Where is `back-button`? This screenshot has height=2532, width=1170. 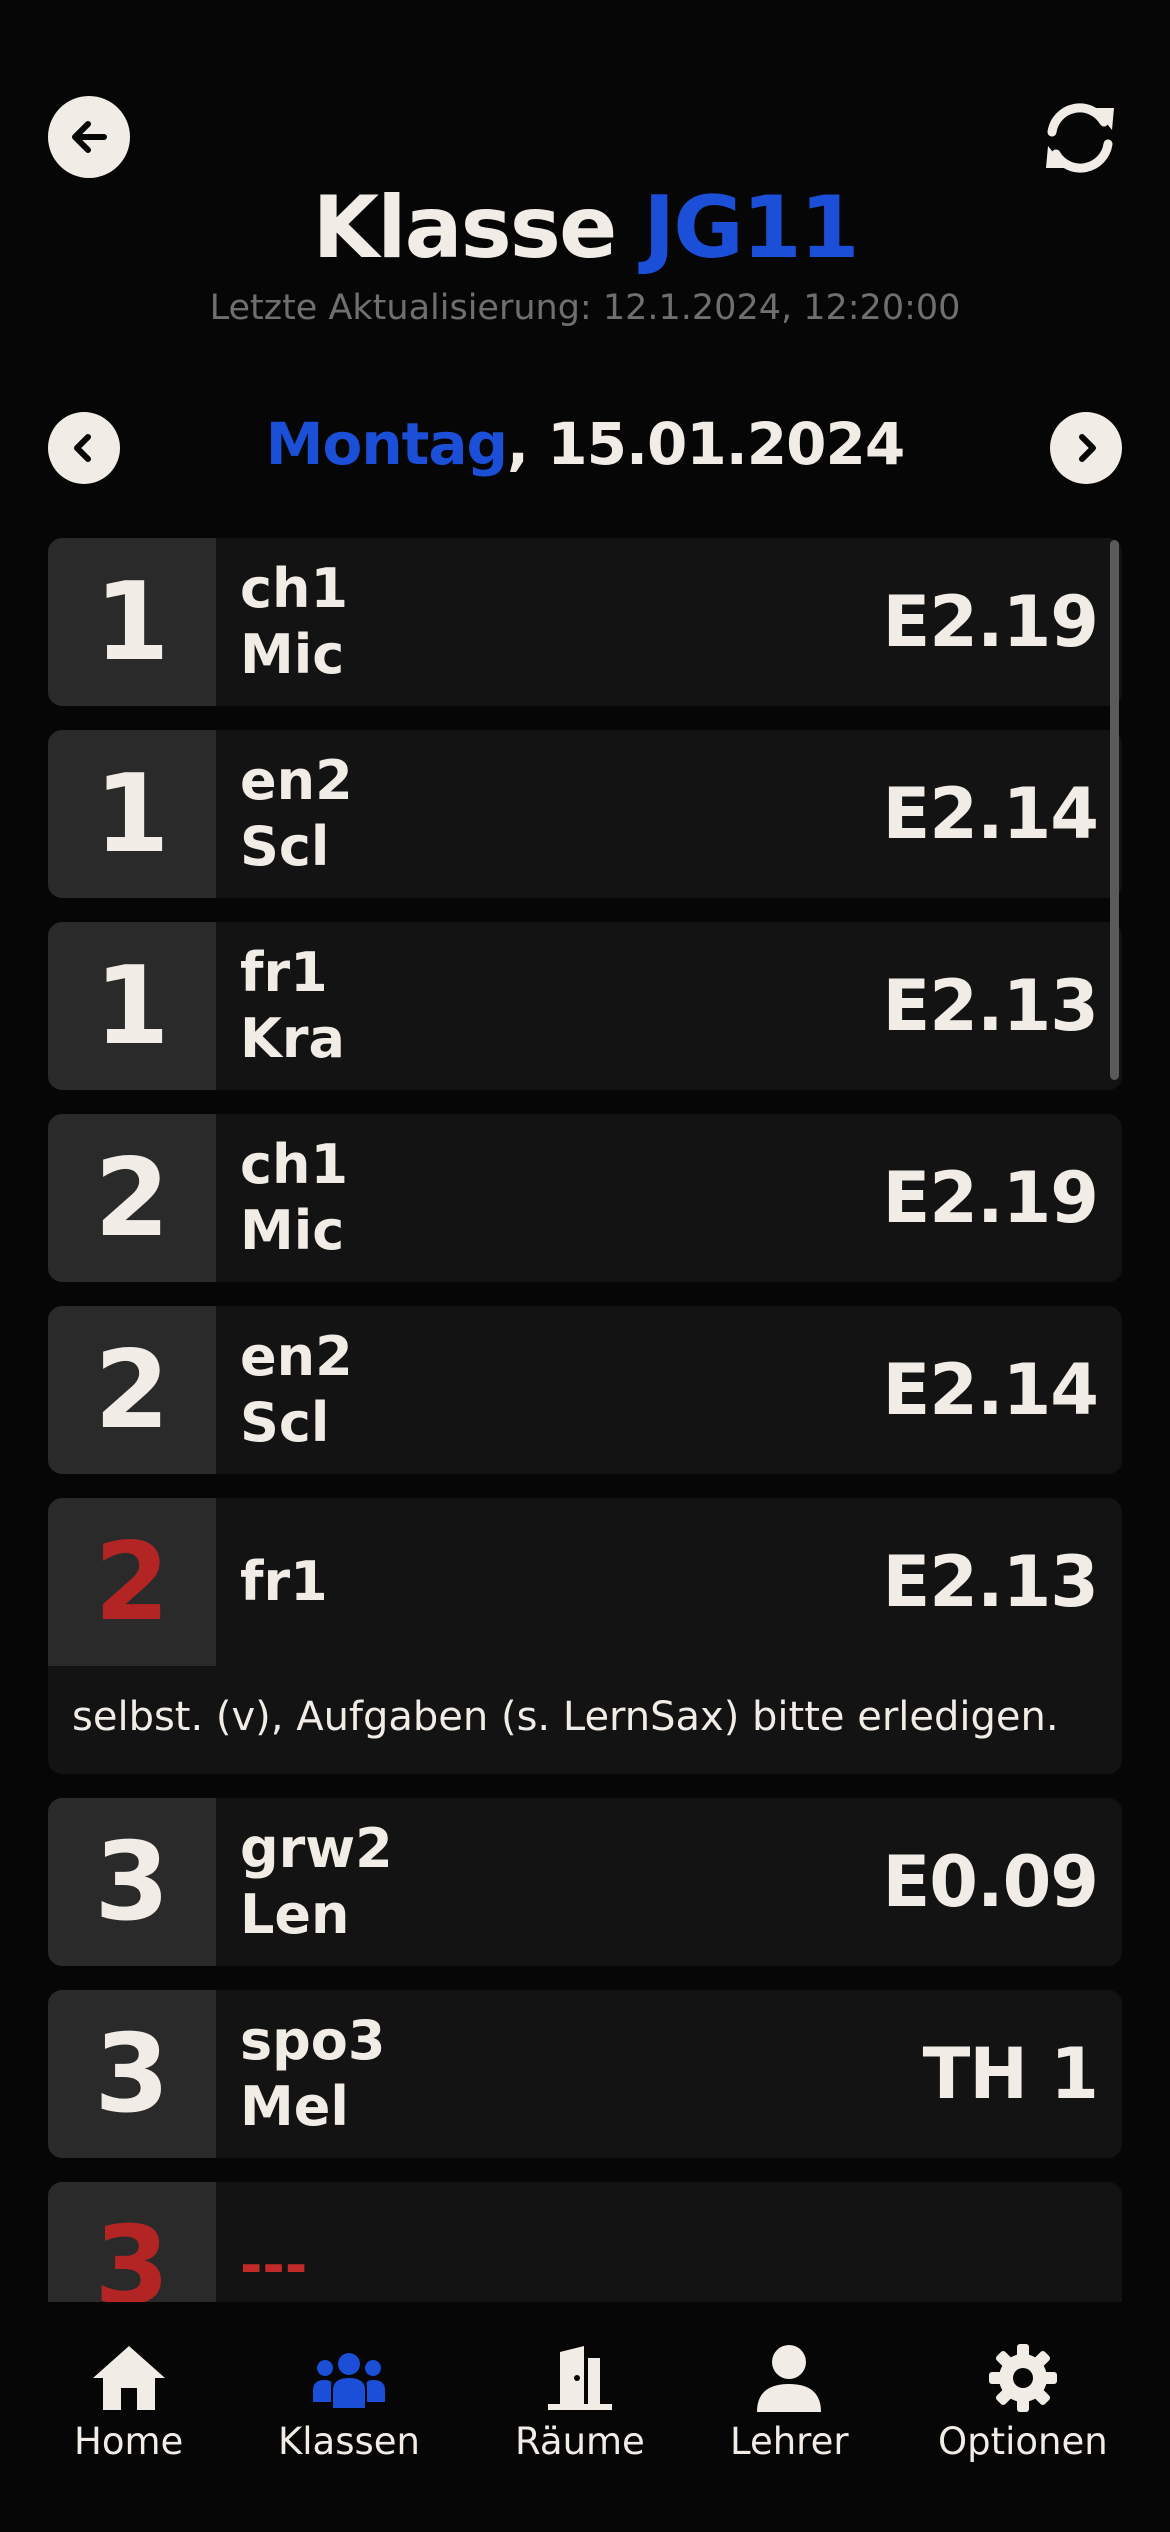
back-button is located at coordinates (89, 137).